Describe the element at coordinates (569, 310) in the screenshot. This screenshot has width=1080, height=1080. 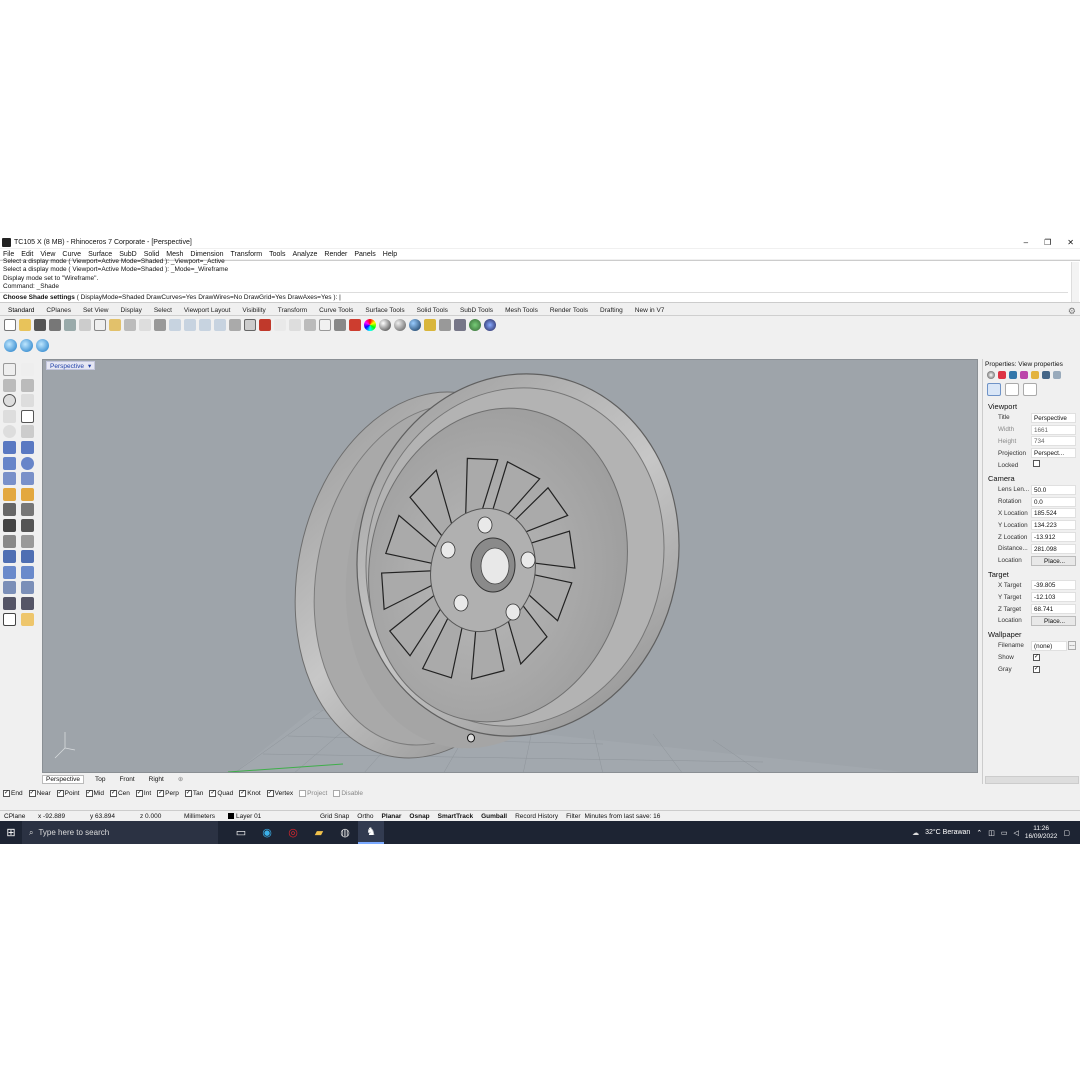
I see `tab-render-tools: Render Tools` at that location.